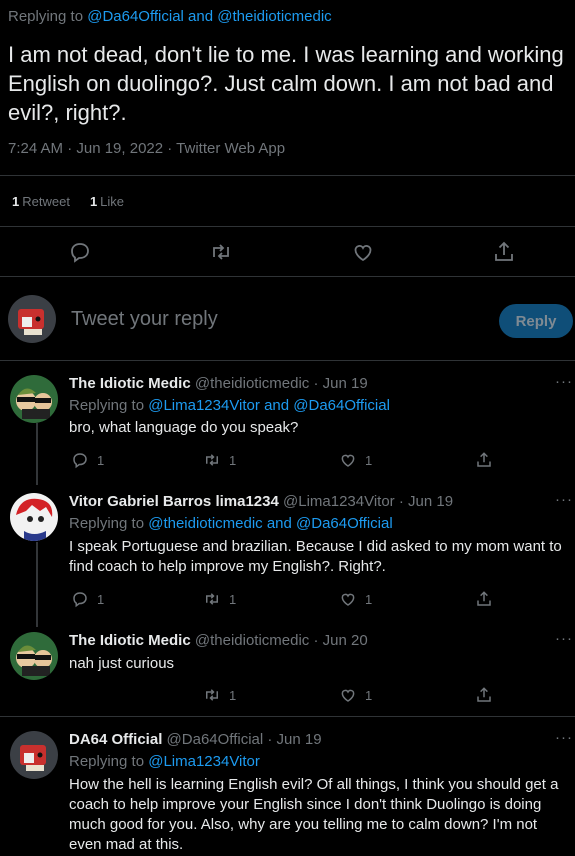 The height and width of the screenshot is (856, 575). What do you see at coordinates (41, 201) in the screenshot?
I see `retweet-stat: 1 Retweet` at bounding box center [41, 201].